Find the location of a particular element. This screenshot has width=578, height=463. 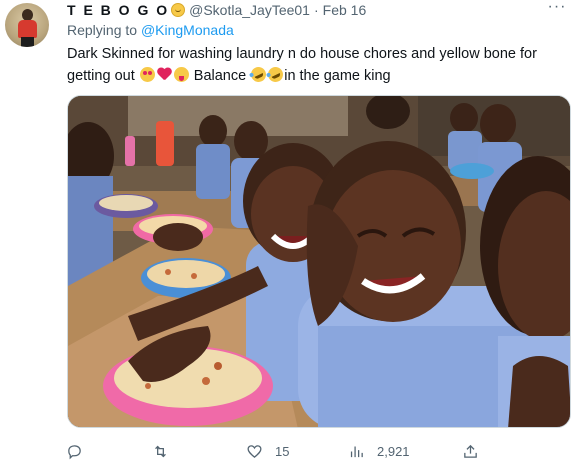

display-name: T E B O G O is located at coordinates (118, 10).